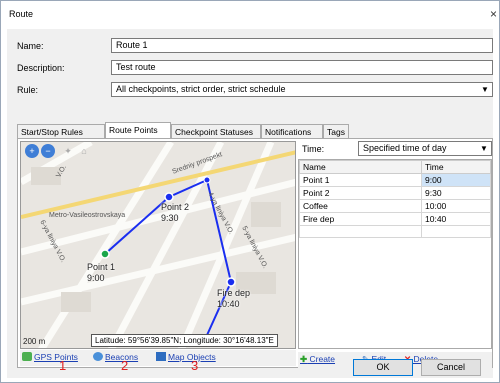  Describe the element at coordinates (161, 356) in the screenshot. I see `map-objects-icon` at that location.